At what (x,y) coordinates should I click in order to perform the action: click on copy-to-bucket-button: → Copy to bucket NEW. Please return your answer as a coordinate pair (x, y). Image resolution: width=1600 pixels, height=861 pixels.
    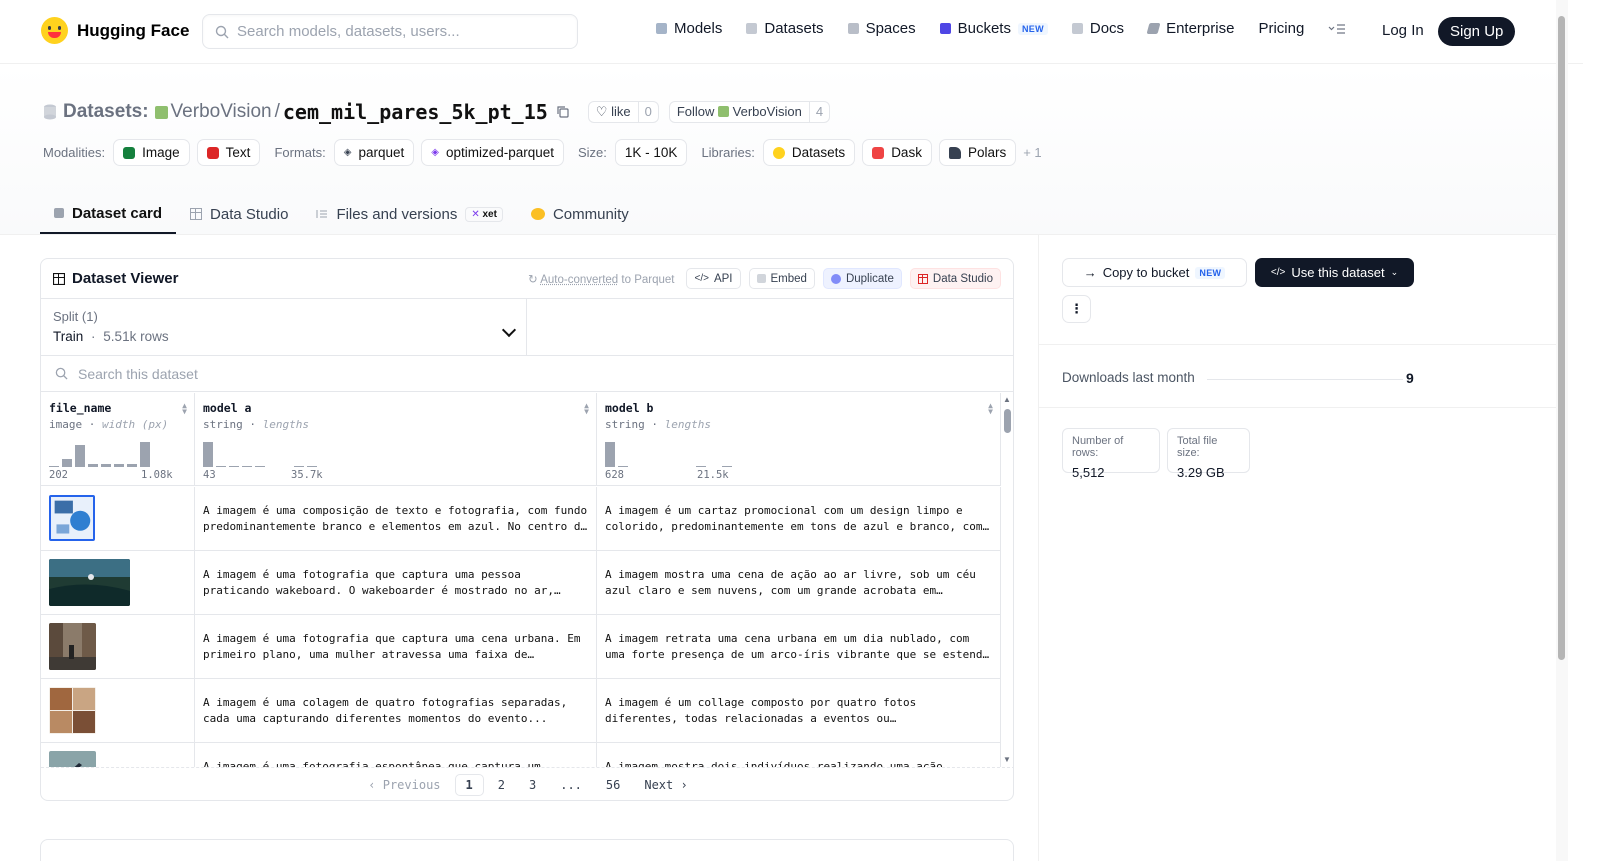
    Looking at the image, I should click on (1154, 272).